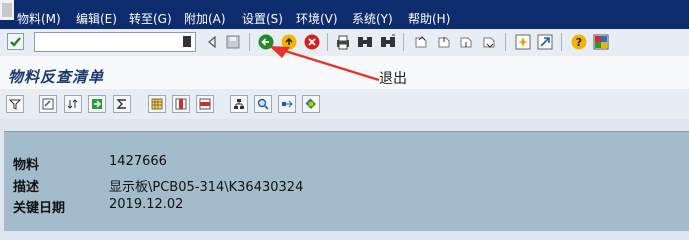  What do you see at coordinates (206, 187) in the screenshot?
I see `description-value: 显示板\PCB05-314\K36430324` at bounding box center [206, 187].